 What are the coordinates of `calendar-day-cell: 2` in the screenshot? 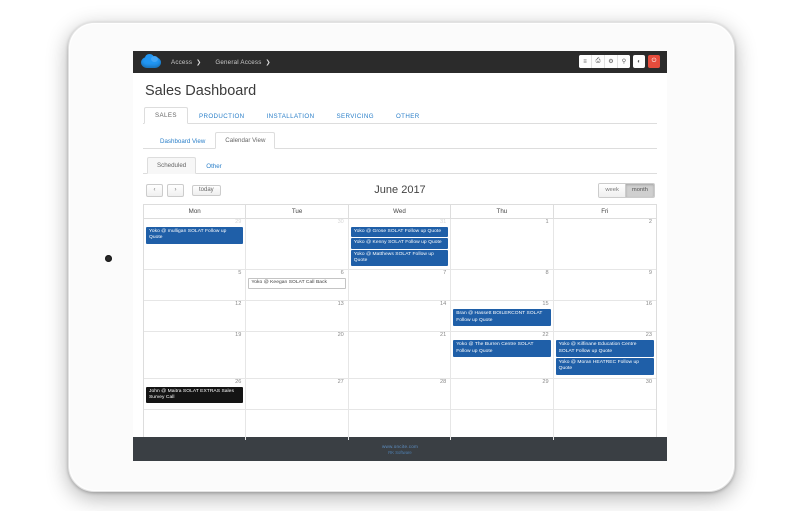 It's located at (605, 244).